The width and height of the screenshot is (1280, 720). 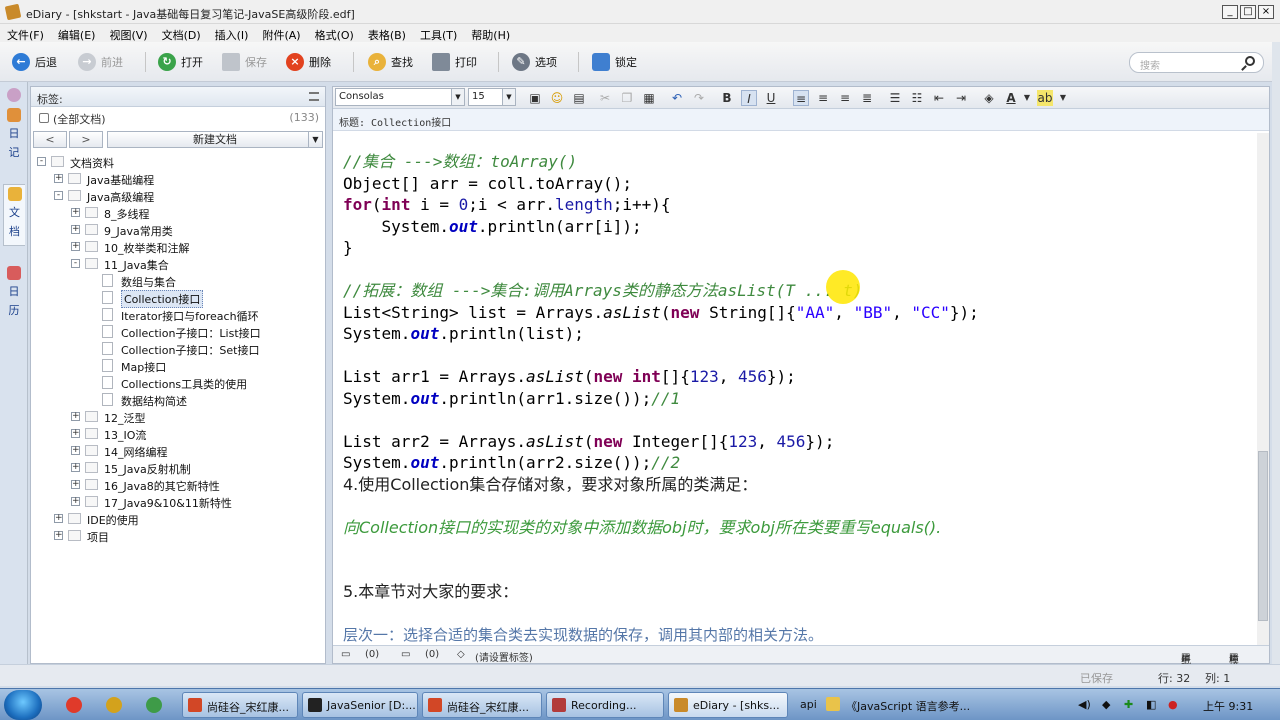 I want to click on settings-icon, so click(x=14, y=95).